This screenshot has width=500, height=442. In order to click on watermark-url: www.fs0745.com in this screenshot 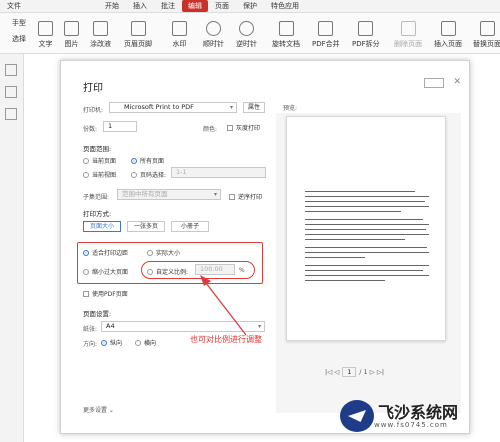, I will do `click(411, 424)`.